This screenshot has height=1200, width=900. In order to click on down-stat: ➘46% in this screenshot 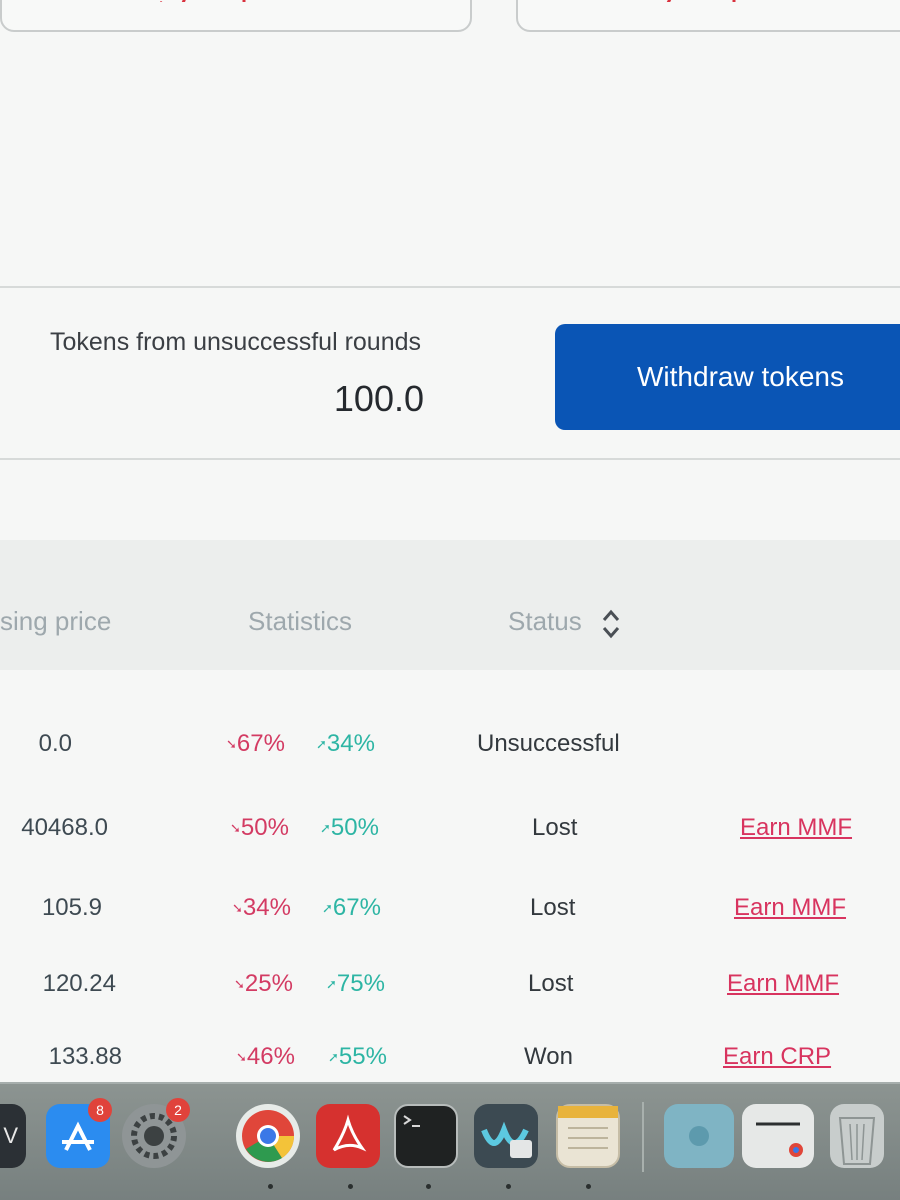, I will do `click(265, 1056)`.